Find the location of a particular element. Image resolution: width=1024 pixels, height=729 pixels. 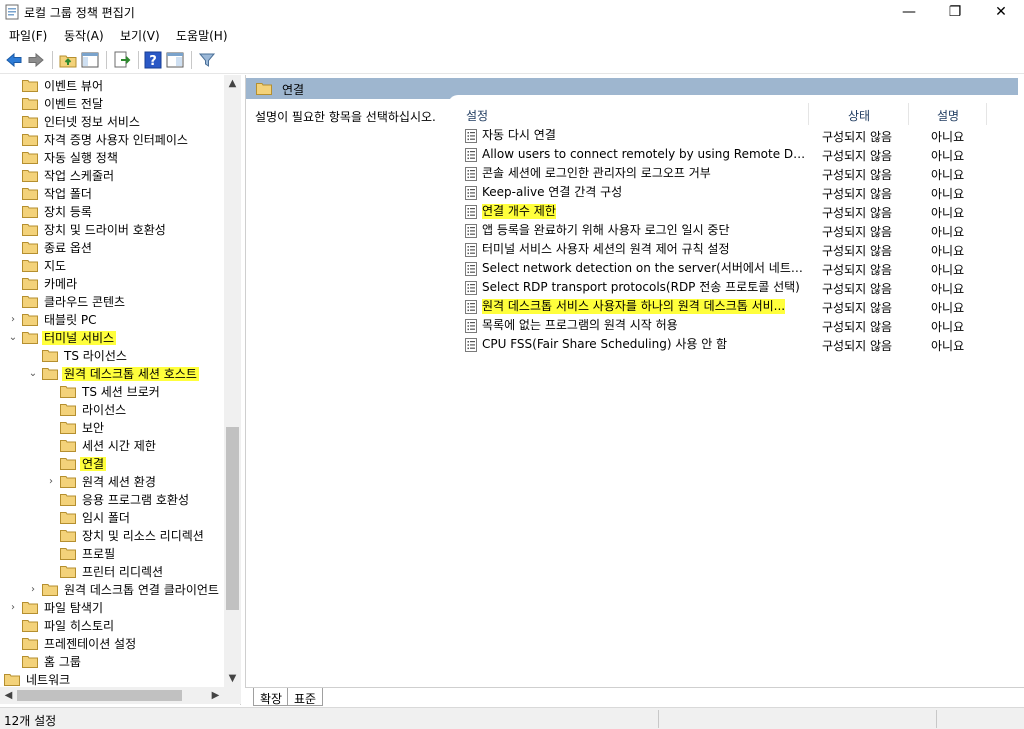

tree-horizontal-scrollbar: ◀ ▶ is located at coordinates (112, 695).